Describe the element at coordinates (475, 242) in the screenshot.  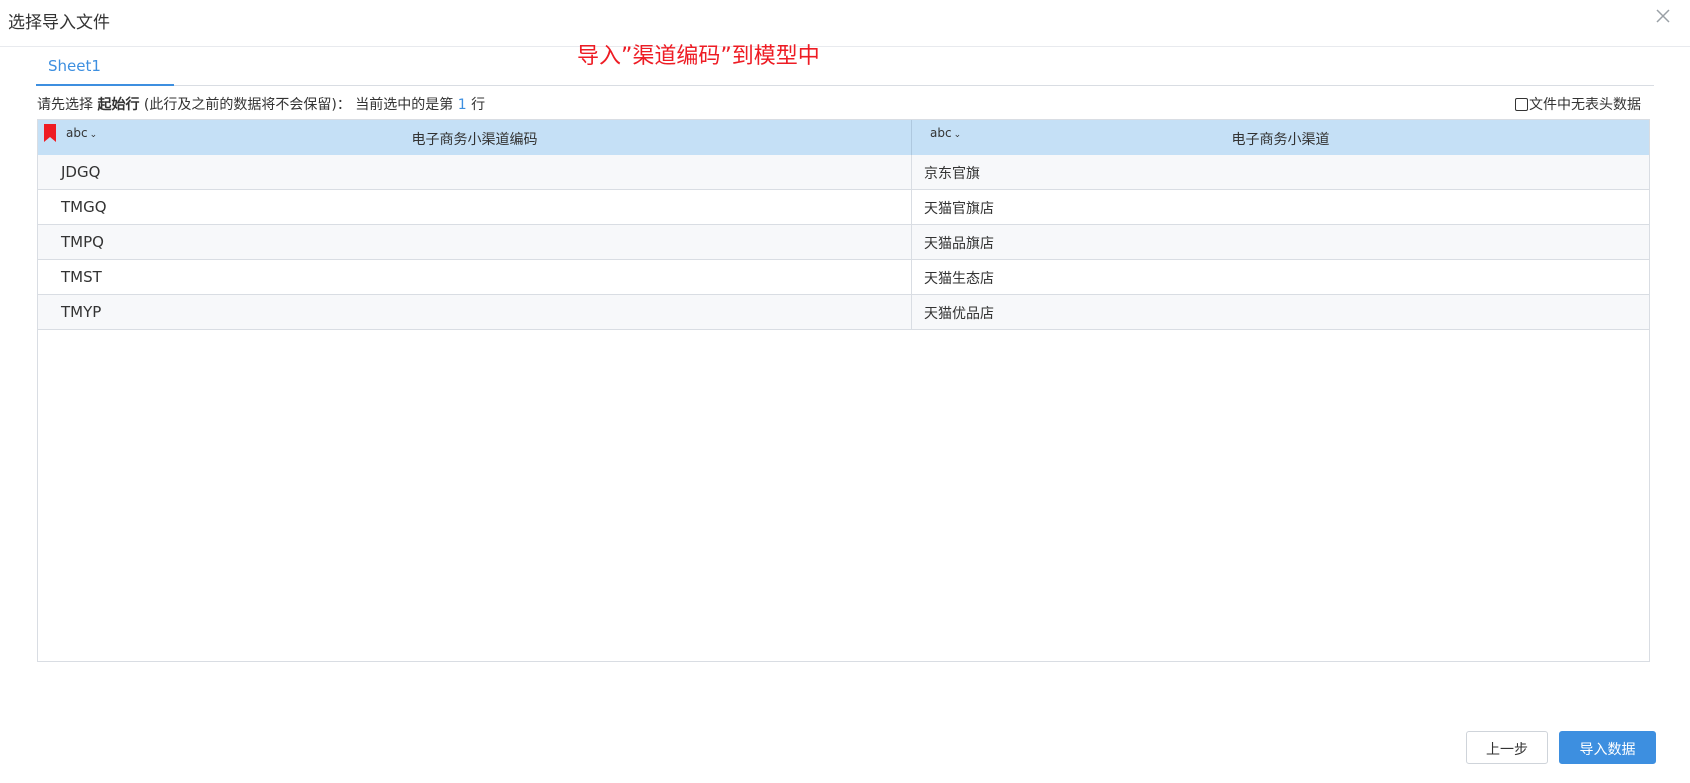
I see `table-cell: TMPQ` at that location.